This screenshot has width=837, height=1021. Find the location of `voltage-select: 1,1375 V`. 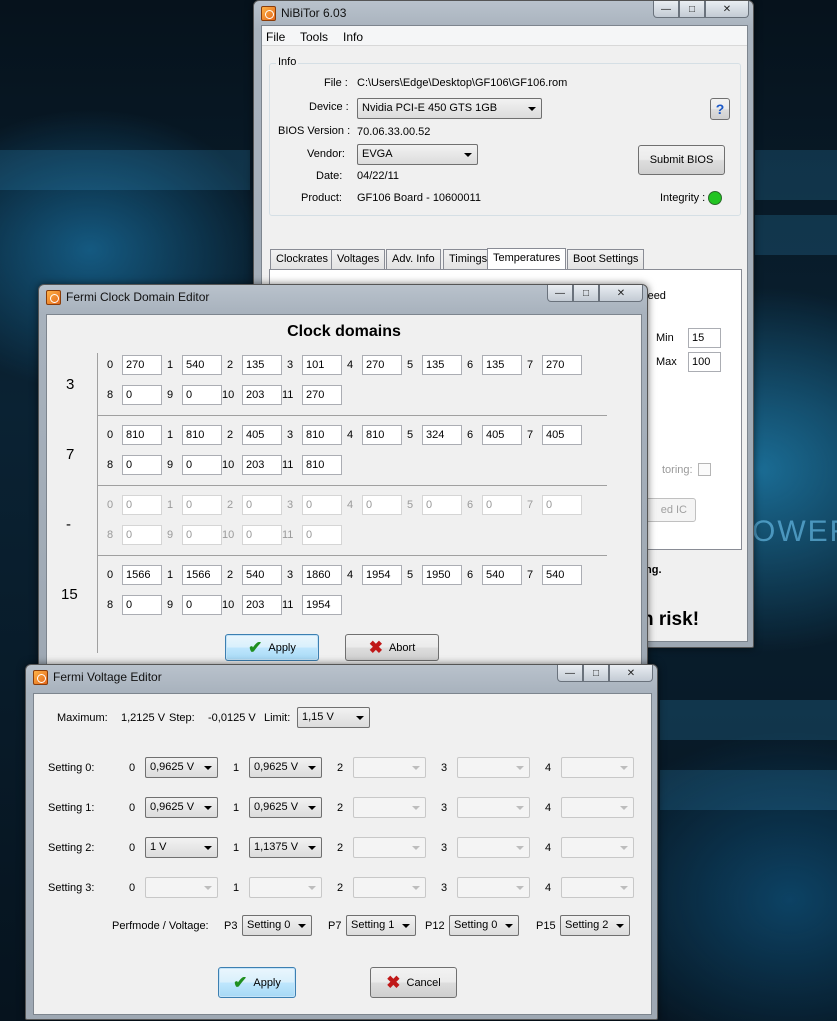

voltage-select: 1,1375 V is located at coordinates (285, 847).